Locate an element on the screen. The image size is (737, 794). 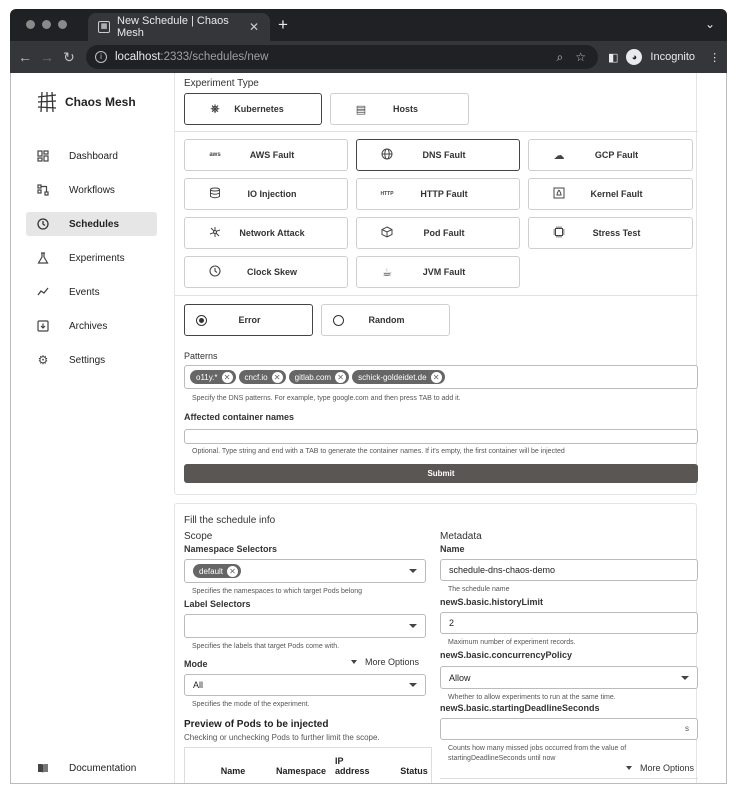
aws-icon: aws is located at coordinates (215, 155).